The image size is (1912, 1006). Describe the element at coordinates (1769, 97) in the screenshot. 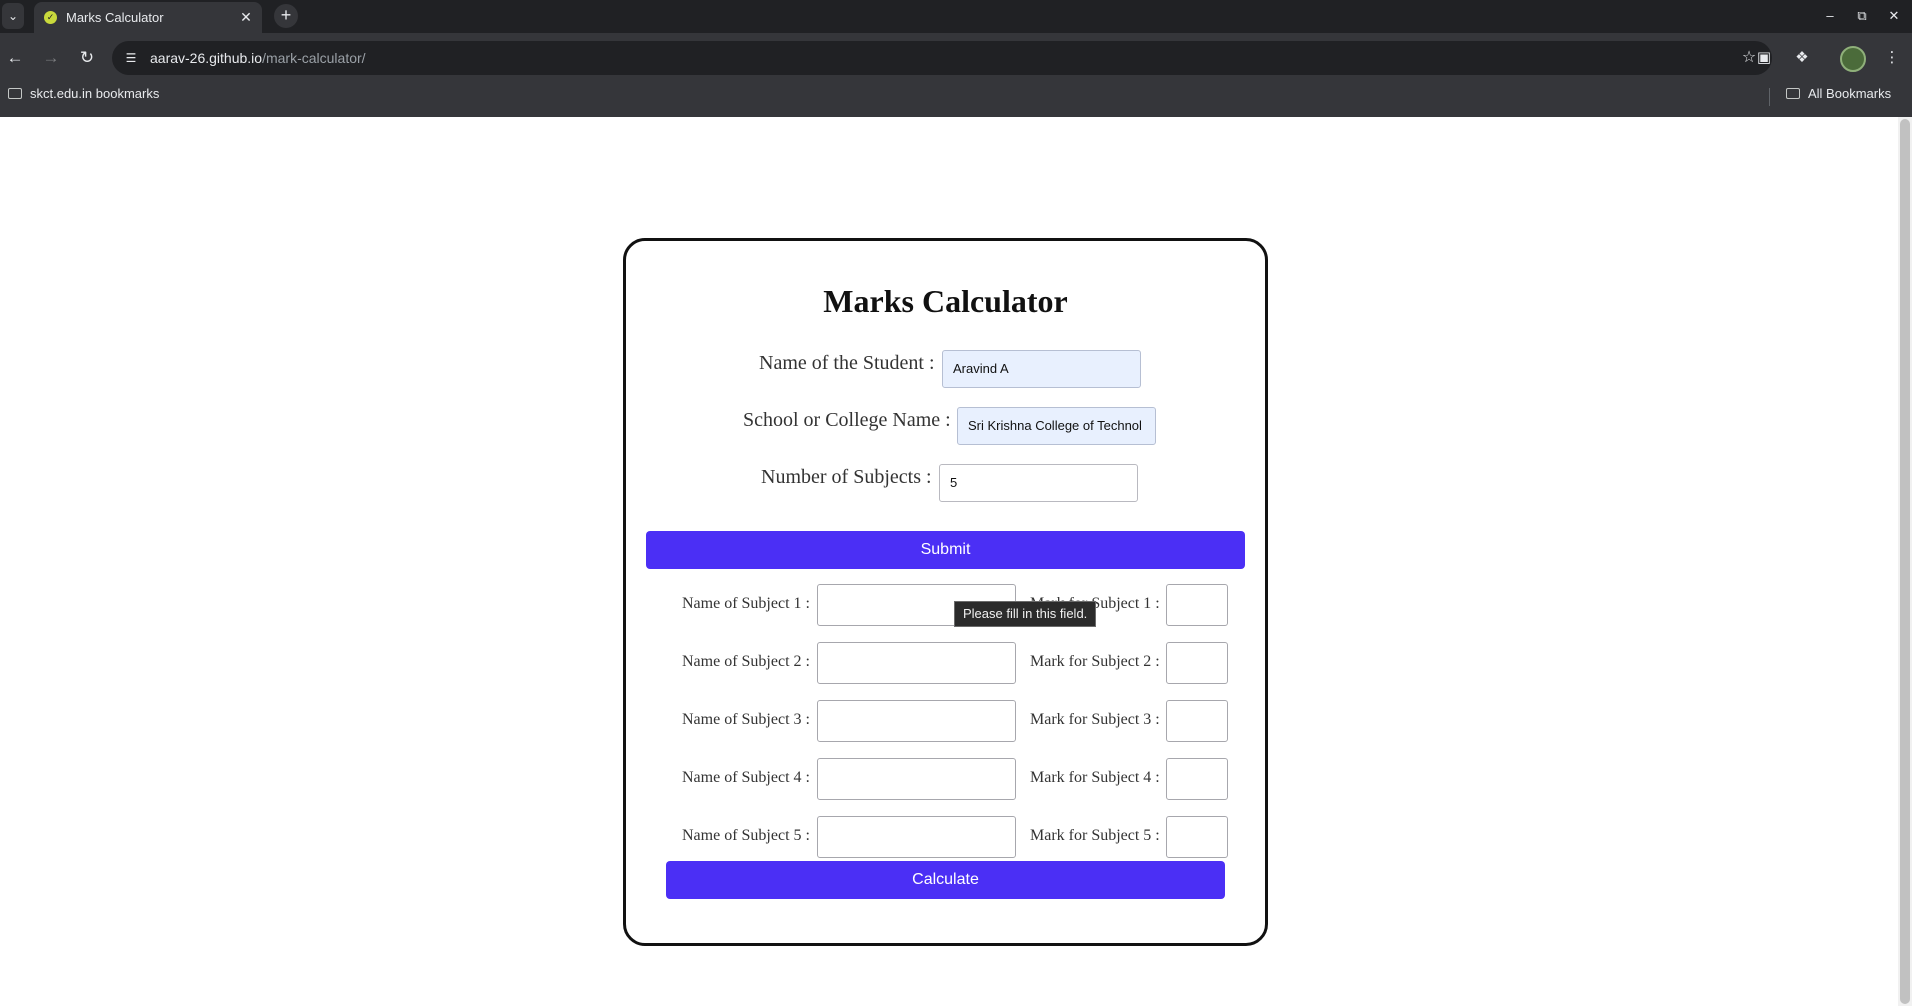

I see `bookmarks-divider` at that location.